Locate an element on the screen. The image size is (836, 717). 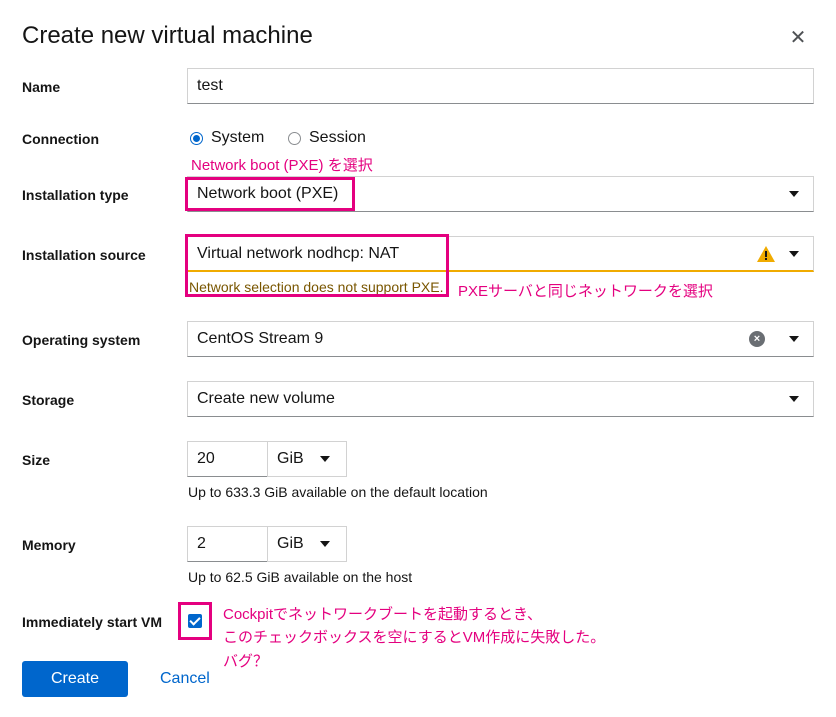
name-label: Name is located at coordinates (41, 87).